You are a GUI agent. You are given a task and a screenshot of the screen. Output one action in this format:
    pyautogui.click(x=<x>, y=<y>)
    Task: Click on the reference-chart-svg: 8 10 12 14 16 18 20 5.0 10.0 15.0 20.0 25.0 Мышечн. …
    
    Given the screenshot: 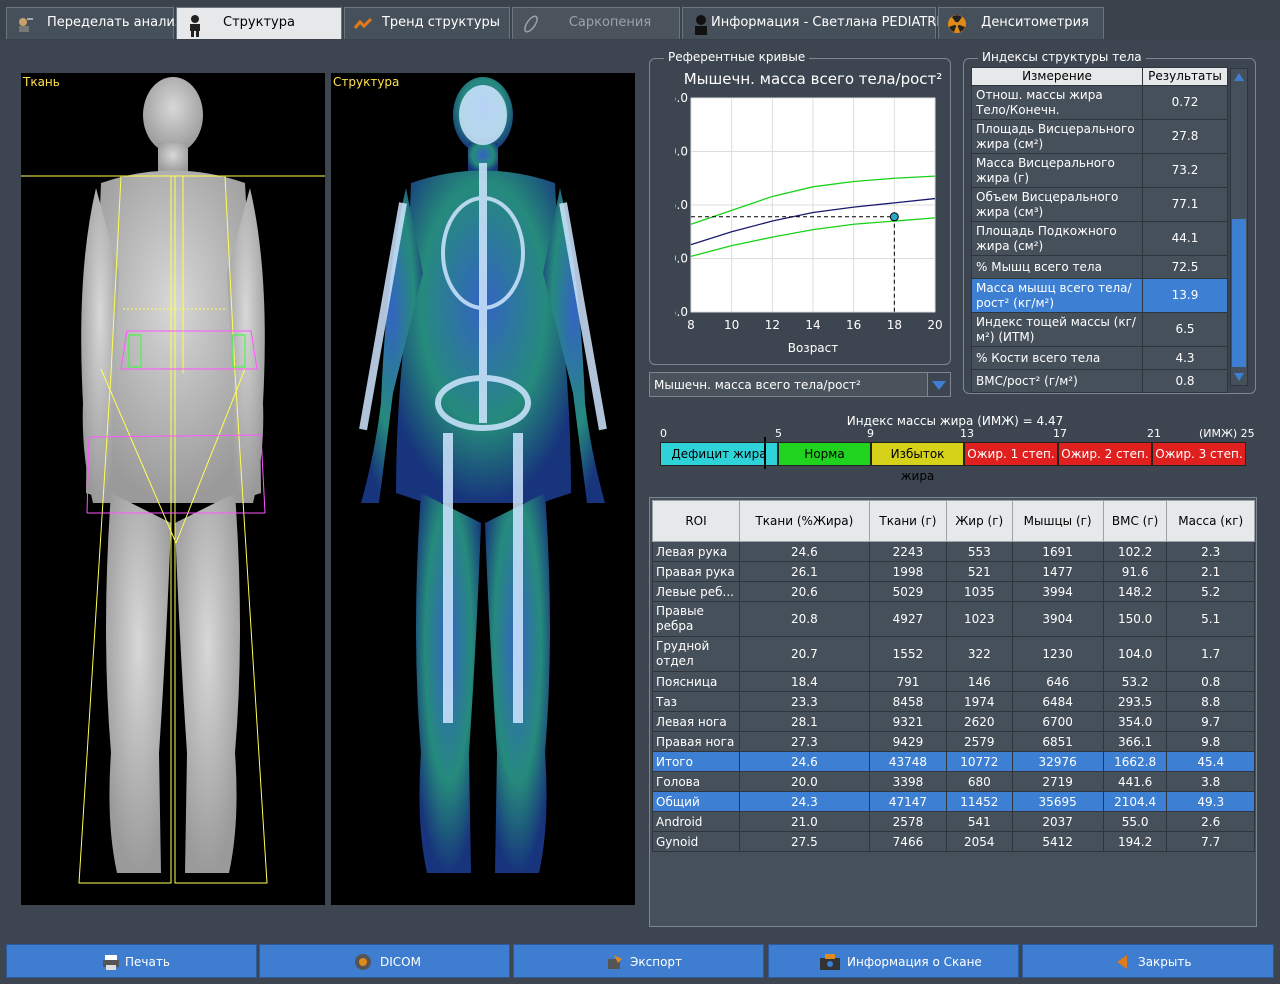 What is the action you would take?
    pyautogui.click(x=801, y=212)
    